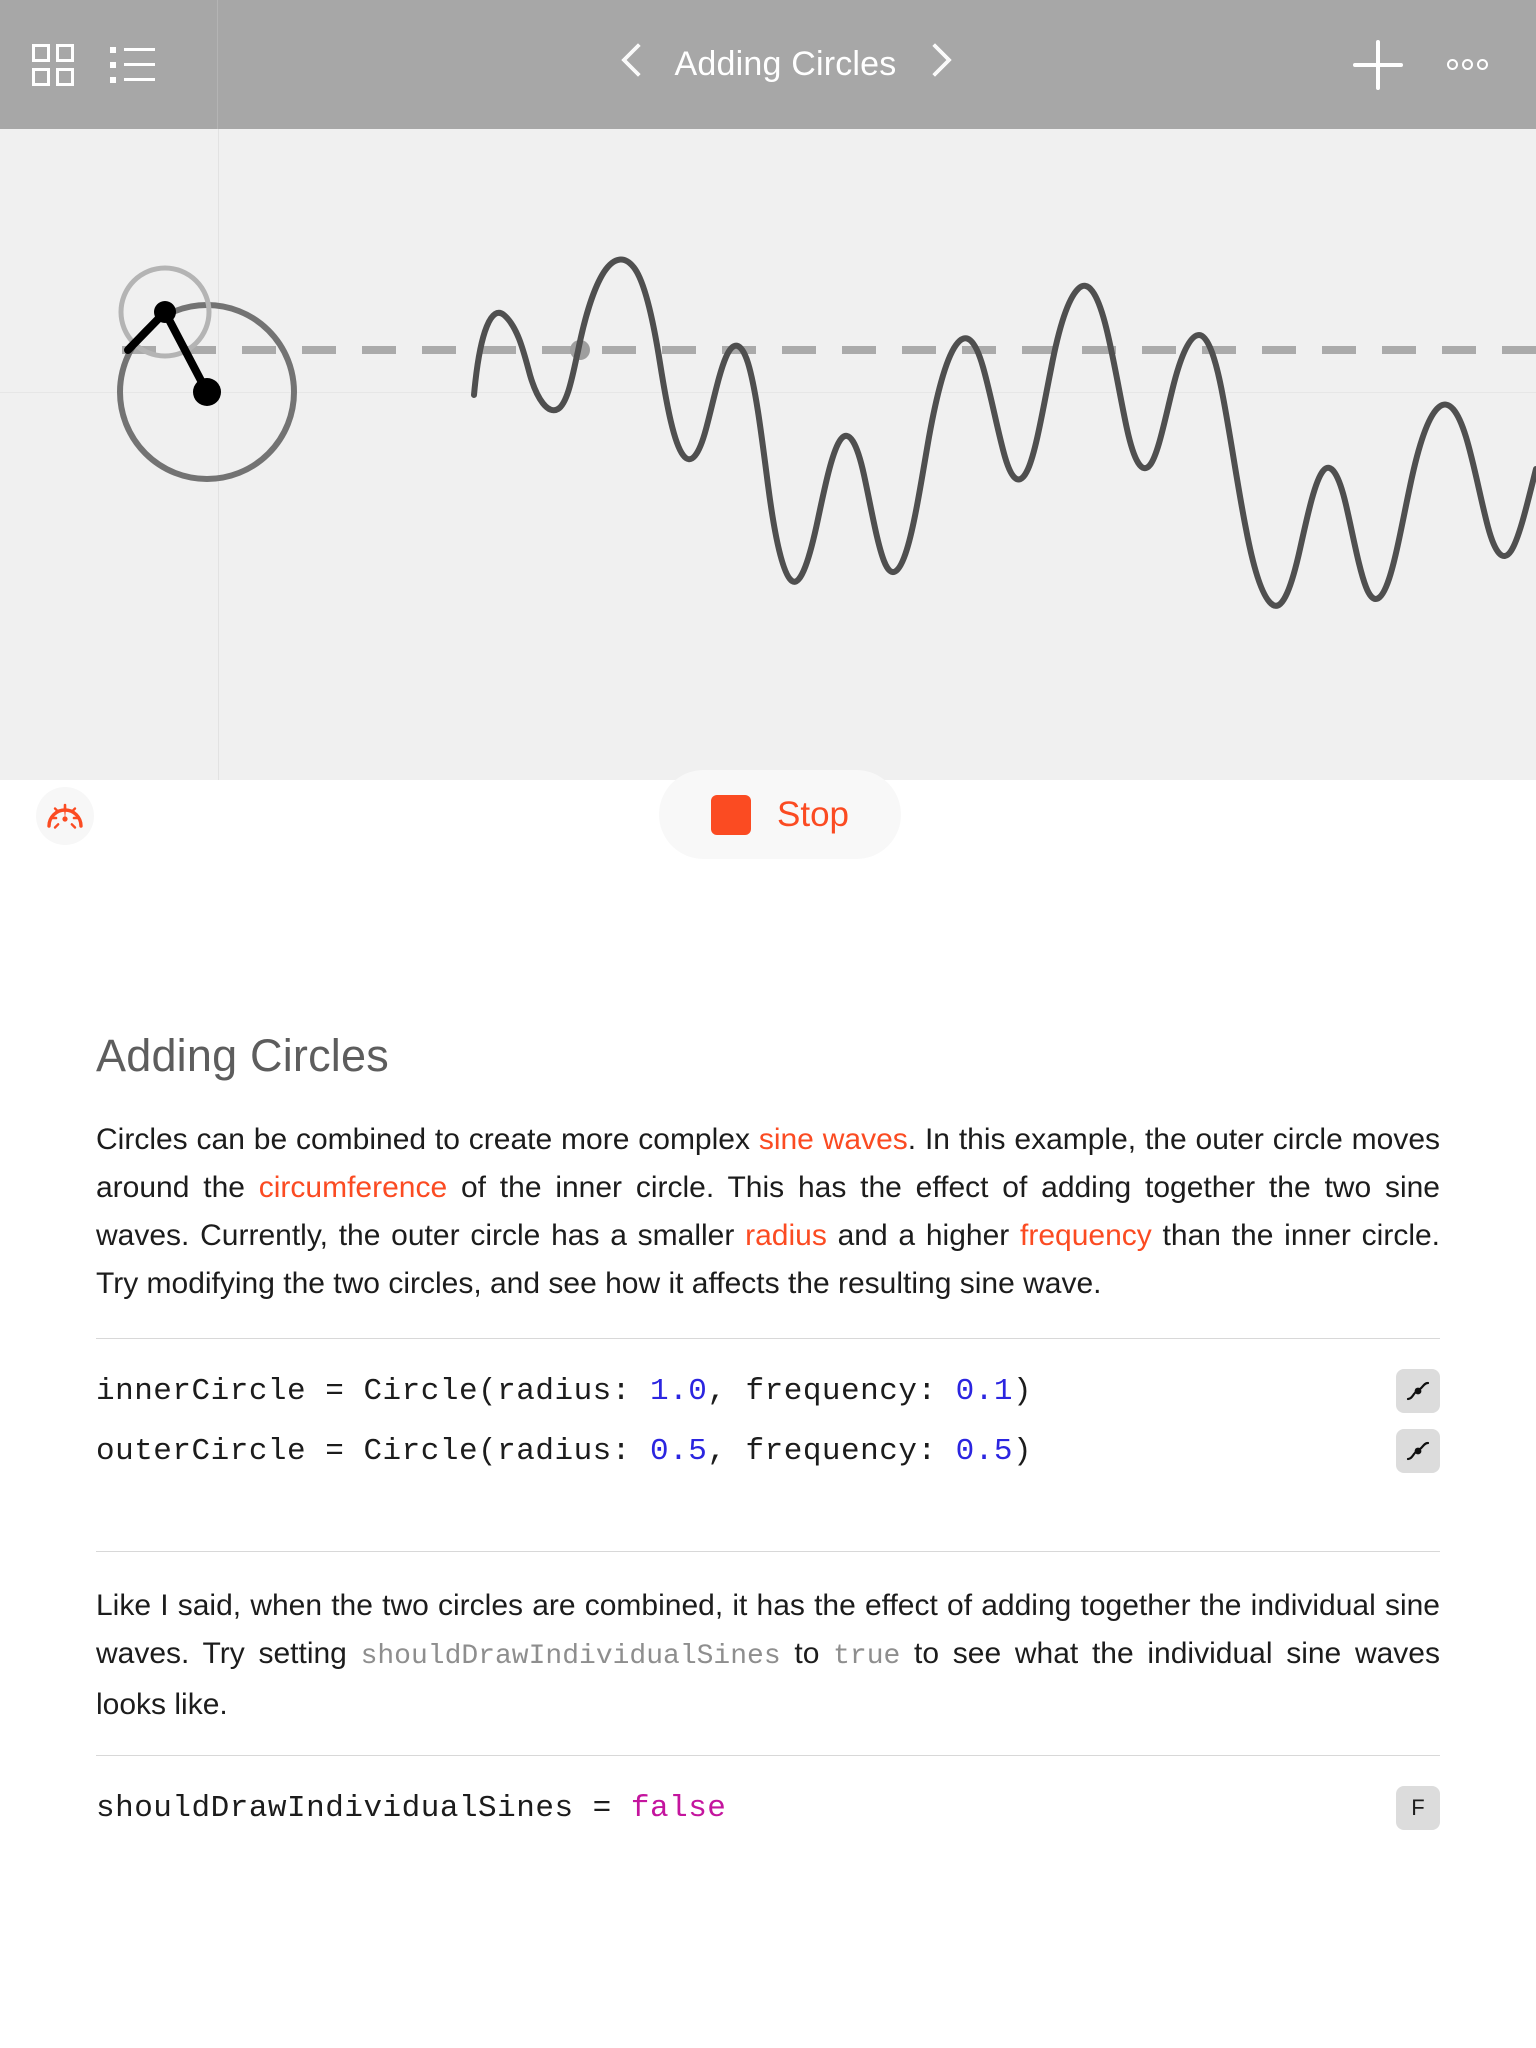  Describe the element at coordinates (373, 1451) in the screenshot. I see `code-prefix: outerCircle = Circle(radius:` at that location.